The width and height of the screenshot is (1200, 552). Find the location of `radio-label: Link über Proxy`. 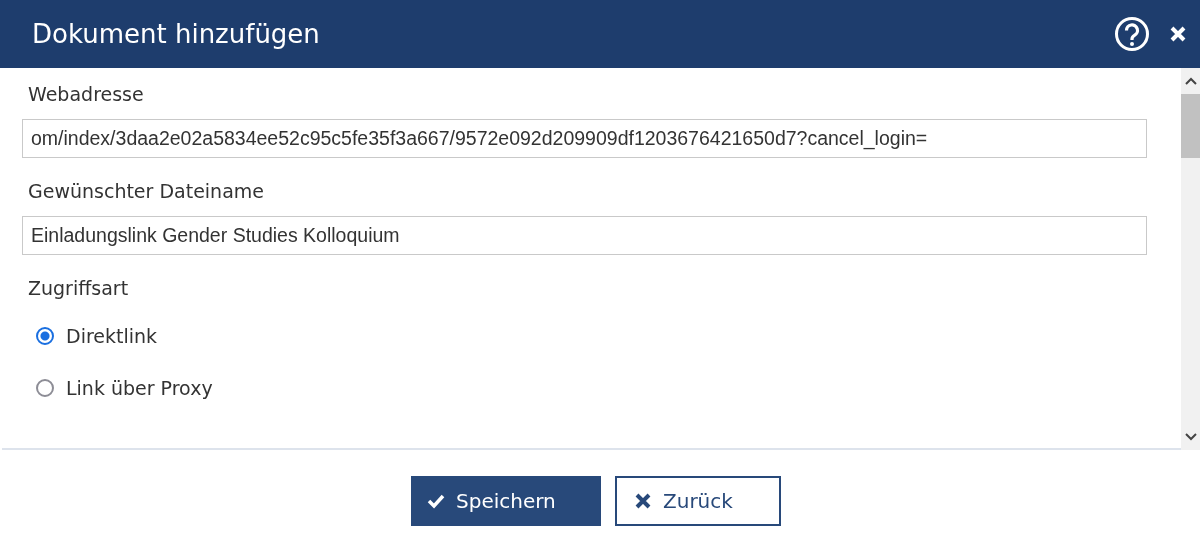

radio-label: Link über Proxy is located at coordinates (139, 388).